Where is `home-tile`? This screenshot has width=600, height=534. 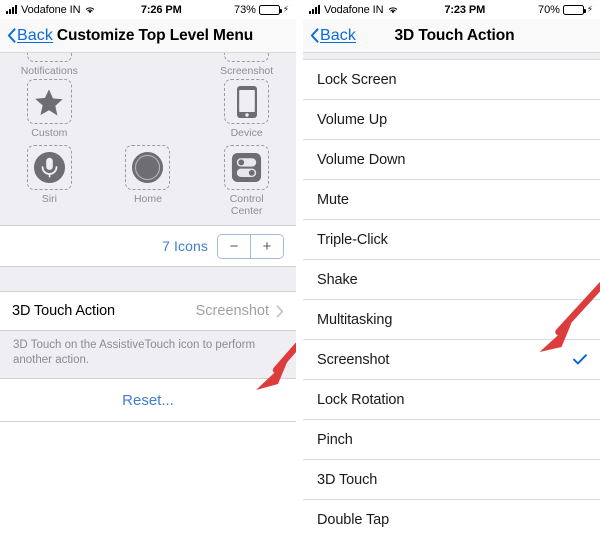 home-tile is located at coordinates (148, 167).